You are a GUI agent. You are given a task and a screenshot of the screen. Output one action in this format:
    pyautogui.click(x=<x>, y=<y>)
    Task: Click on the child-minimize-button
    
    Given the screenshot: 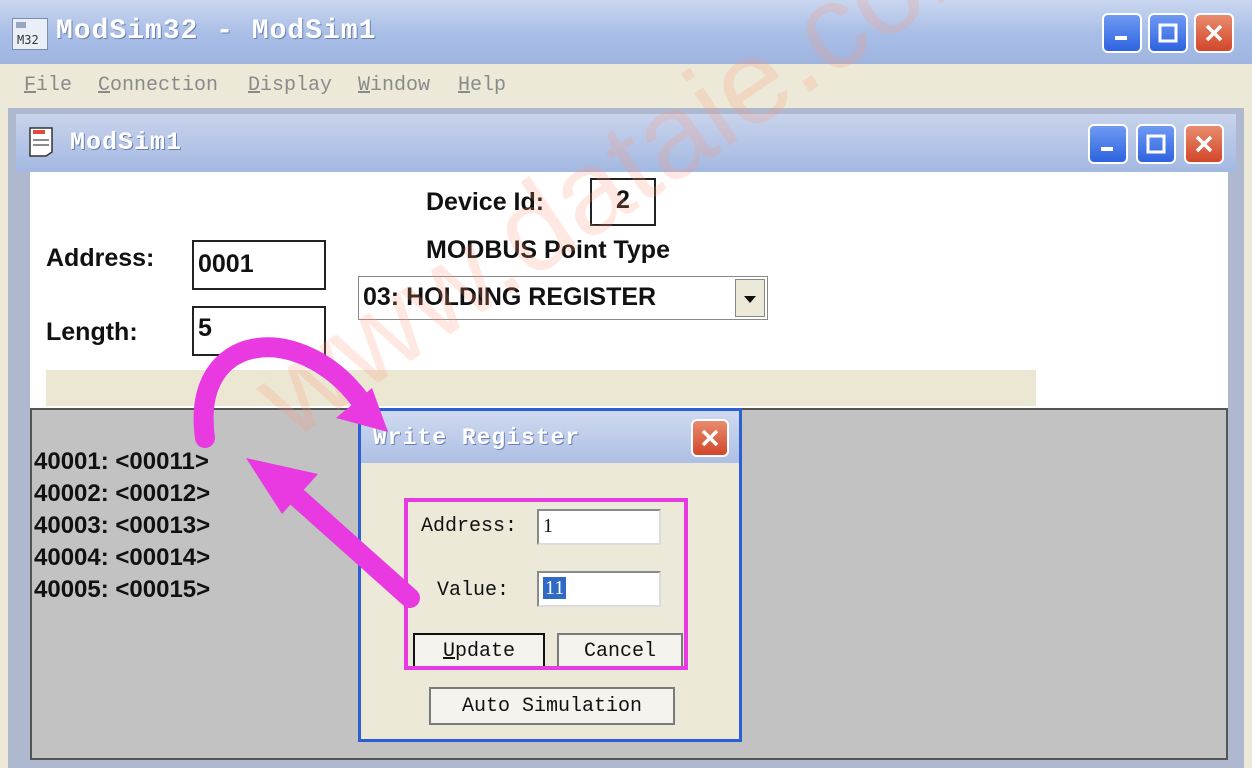 What is the action you would take?
    pyautogui.click(x=1108, y=144)
    